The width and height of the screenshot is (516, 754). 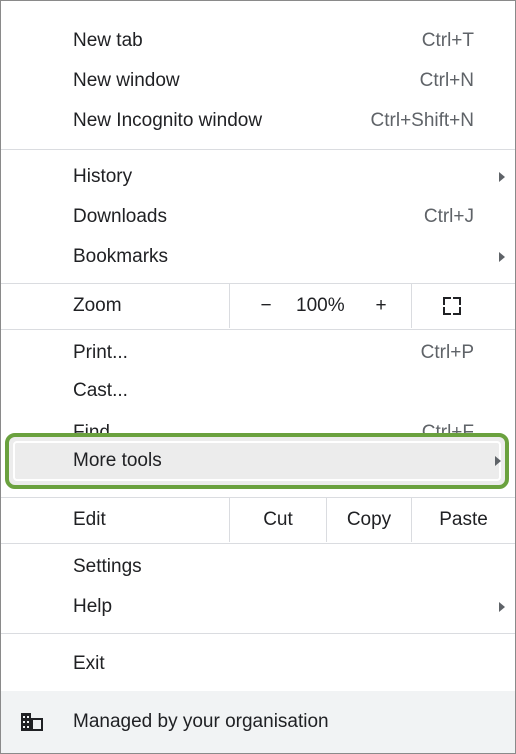 What do you see at coordinates (126, 80) in the screenshot?
I see `menu-item-label: New window` at bounding box center [126, 80].